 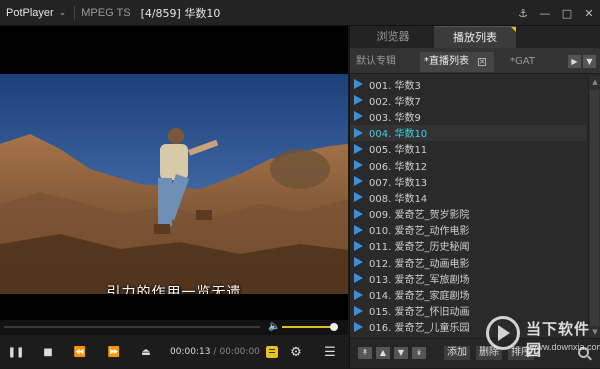 What do you see at coordinates (365, 353) in the screenshot?
I see `move-top-icon: ↟` at bounding box center [365, 353].